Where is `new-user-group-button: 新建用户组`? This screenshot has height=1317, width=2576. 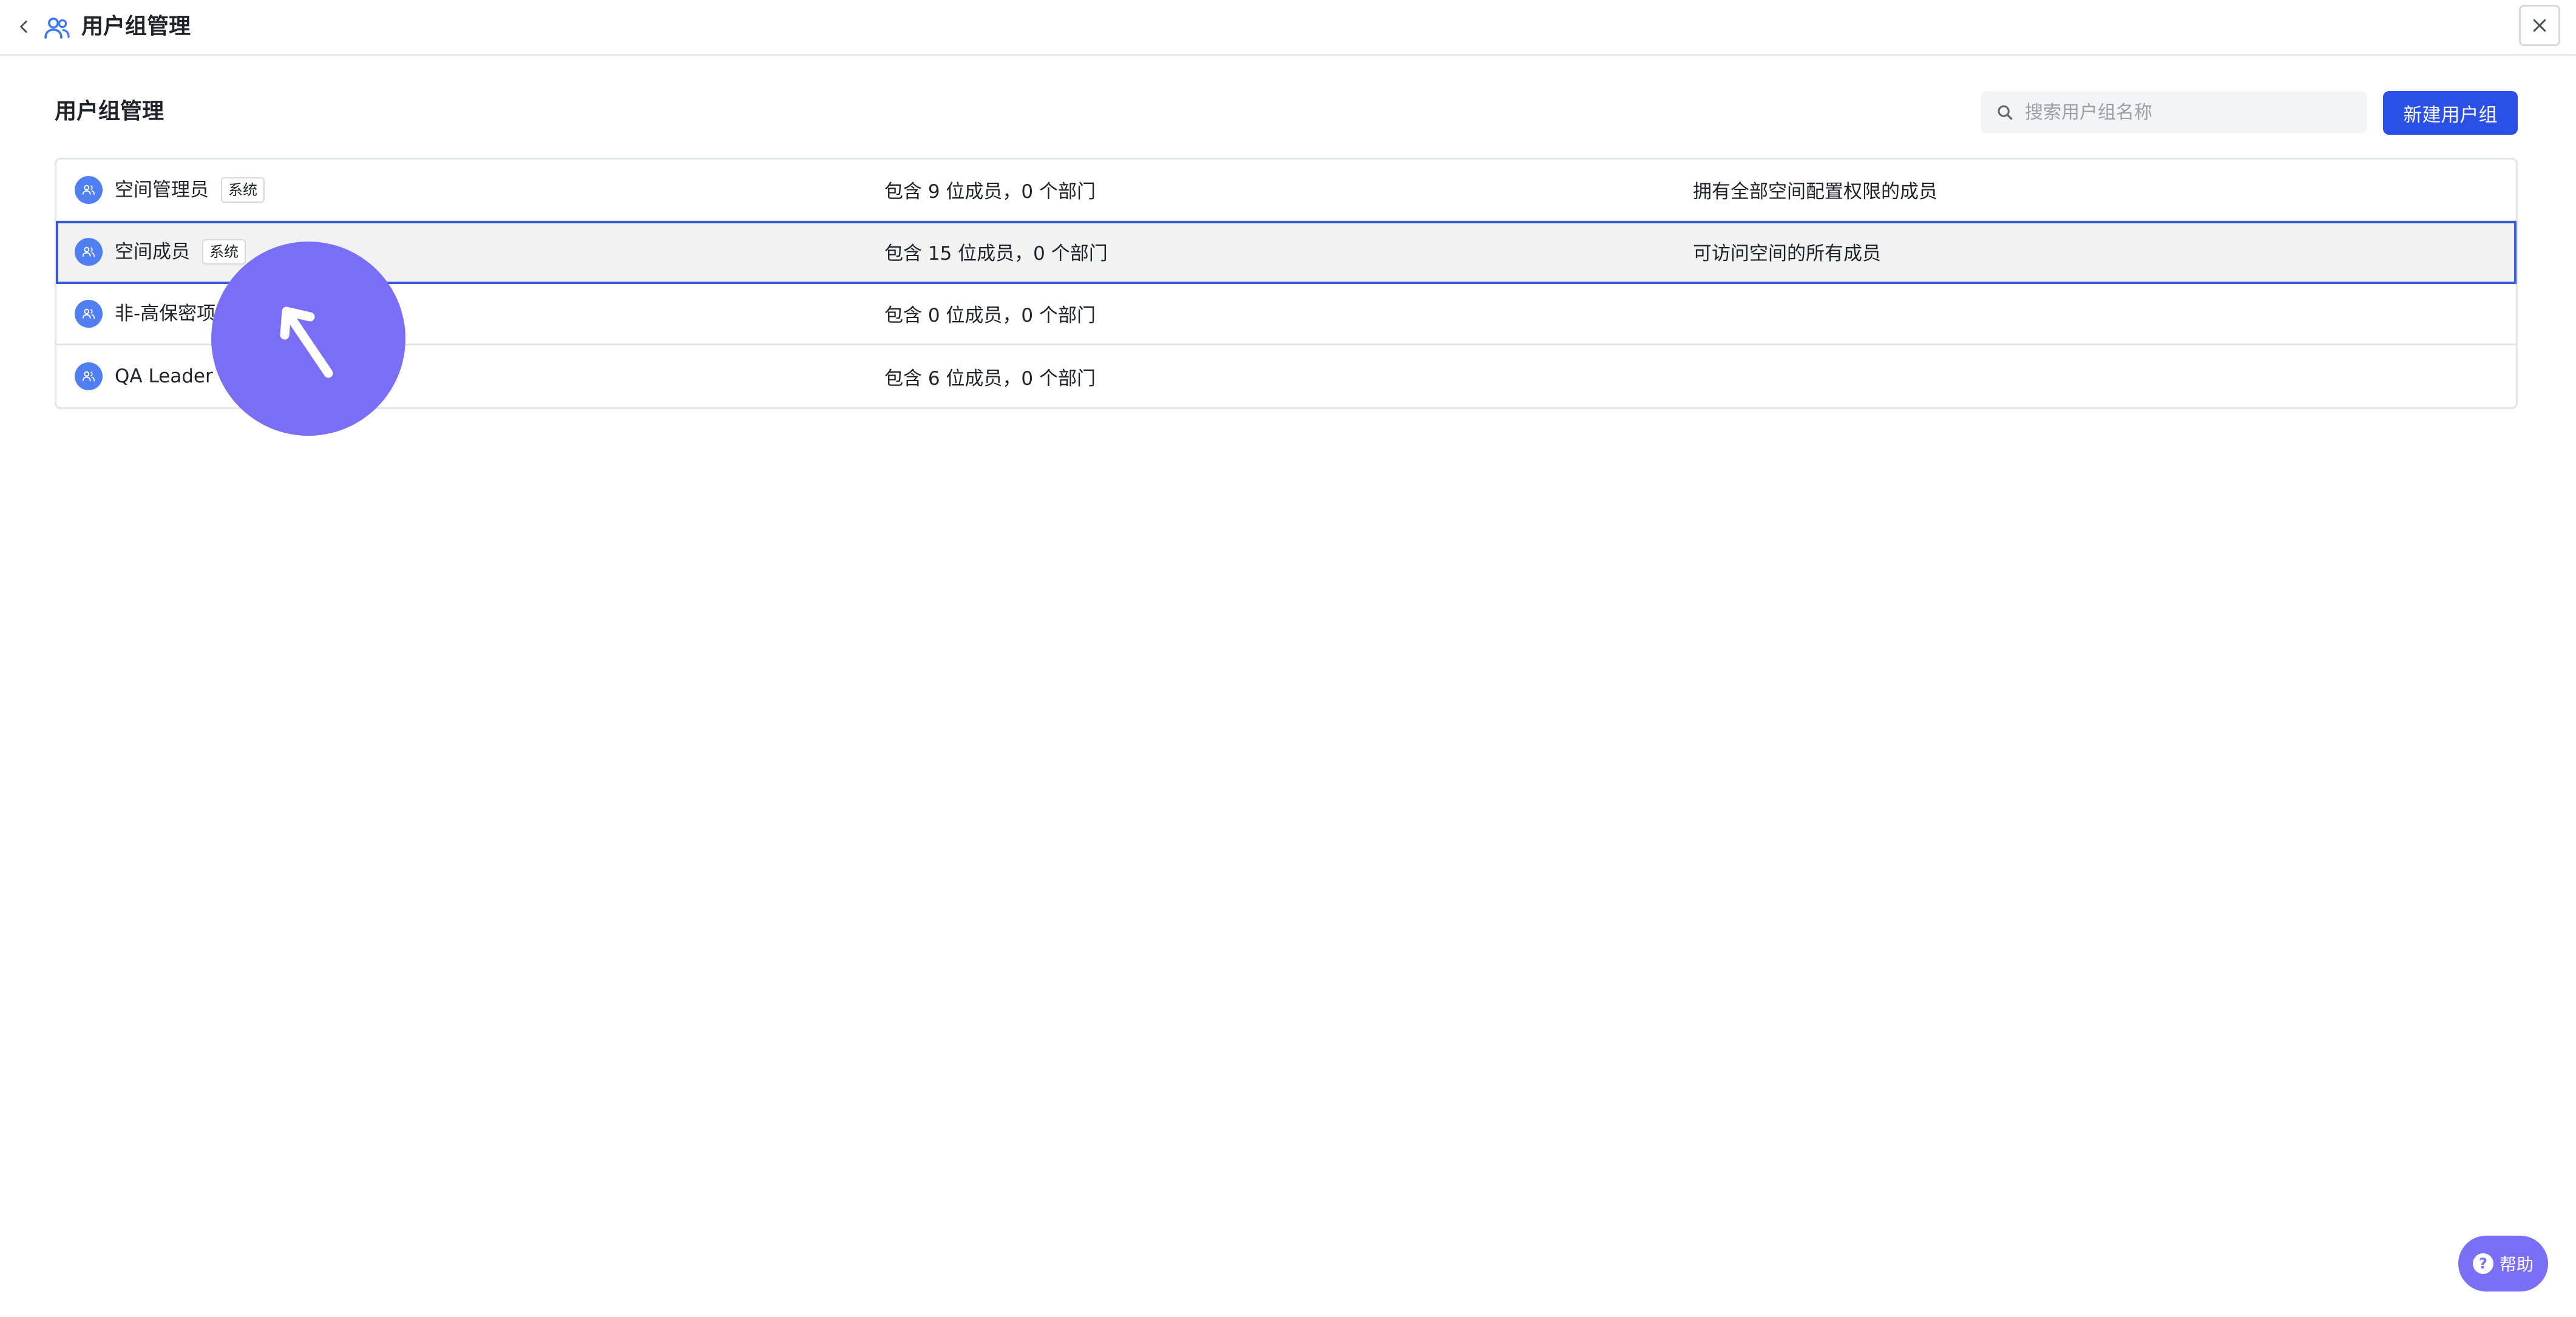
new-user-group-button: 新建用户组 is located at coordinates (2450, 113).